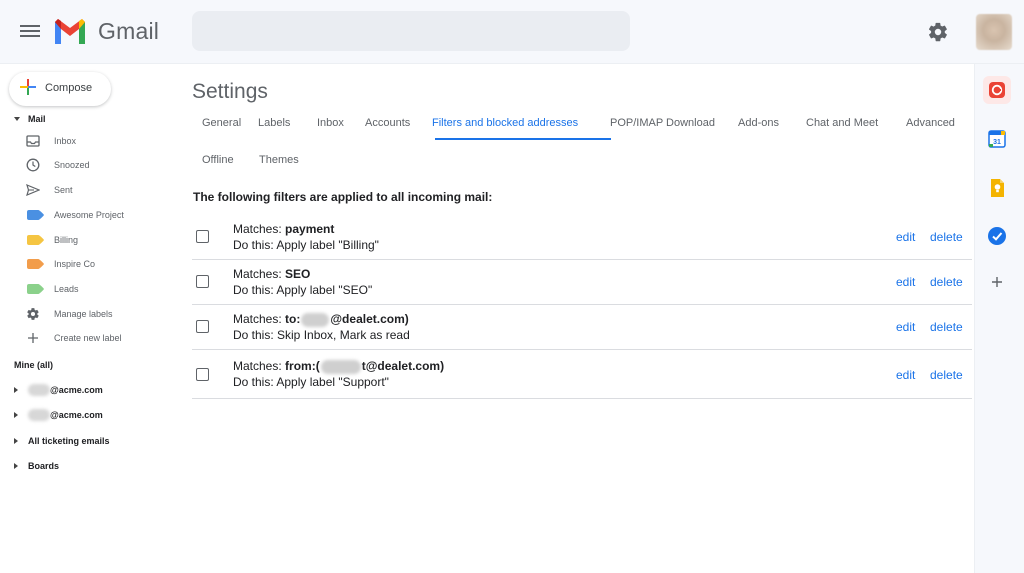 The width and height of the screenshot is (1024, 573). Describe the element at coordinates (403, 366) in the screenshot. I see `match-value-after: t@dealet.com)` at that location.